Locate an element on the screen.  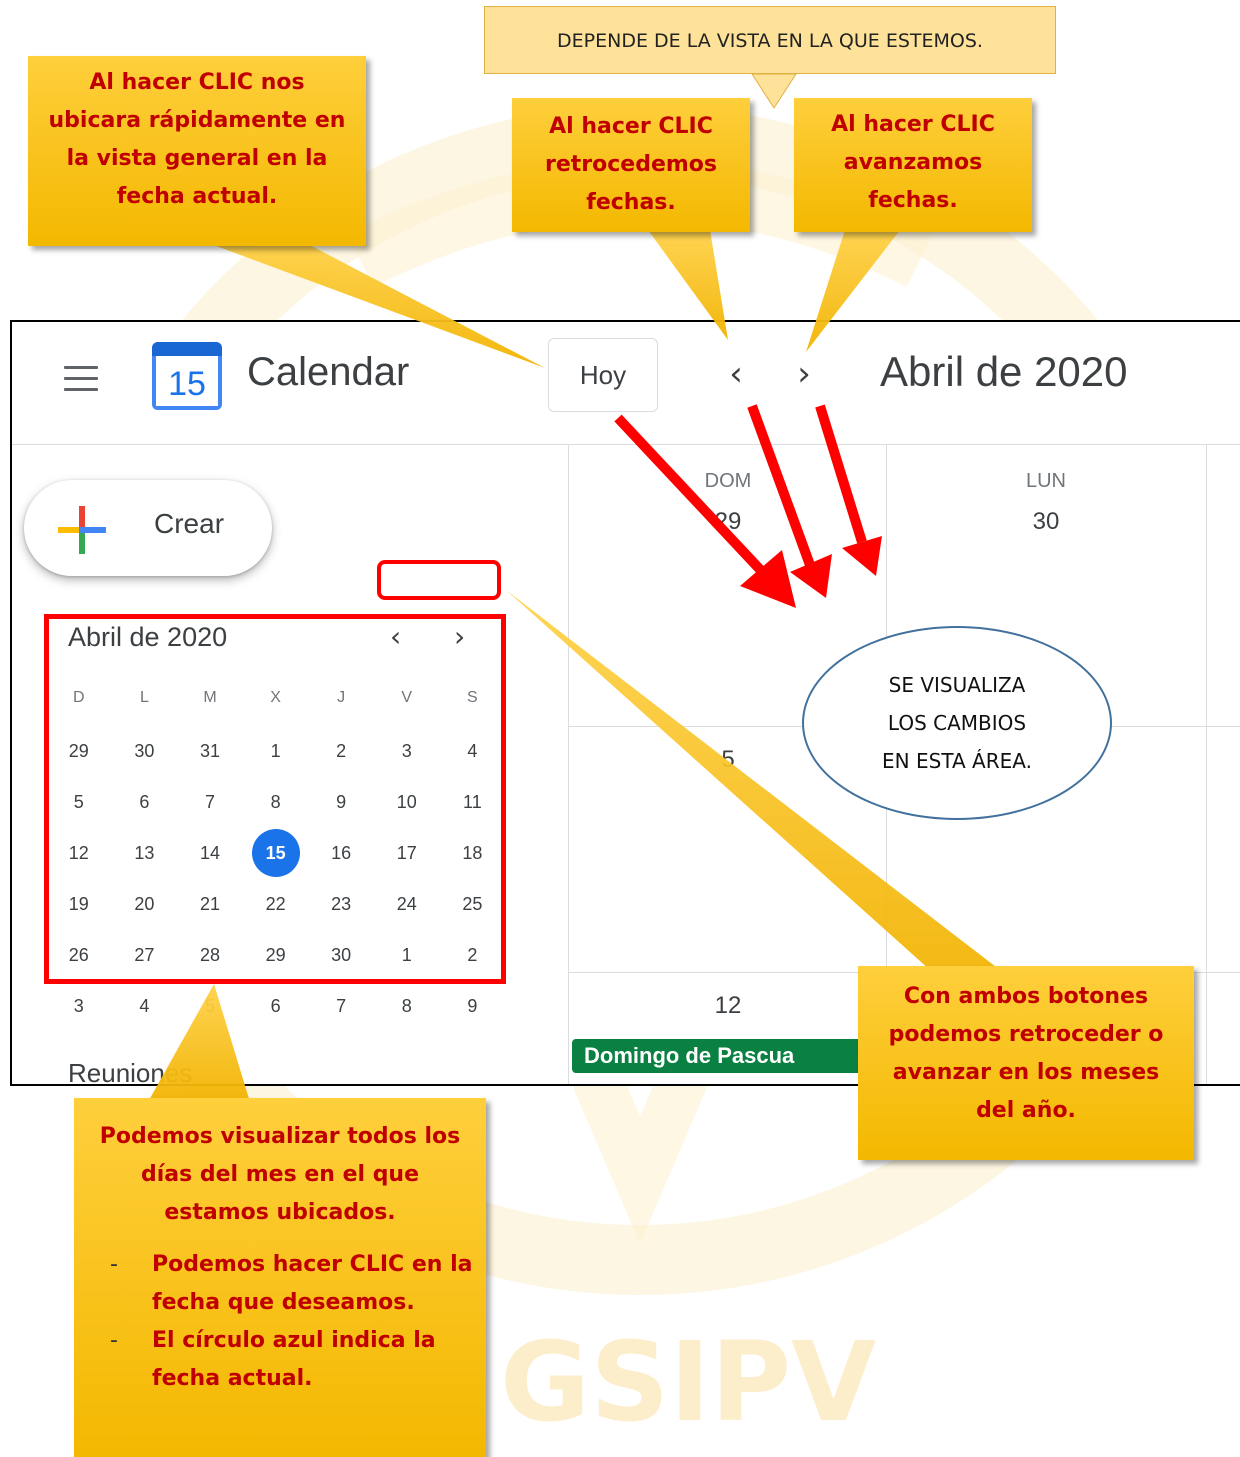
mini-calendar-day: 6 is located at coordinates (276, 1006).